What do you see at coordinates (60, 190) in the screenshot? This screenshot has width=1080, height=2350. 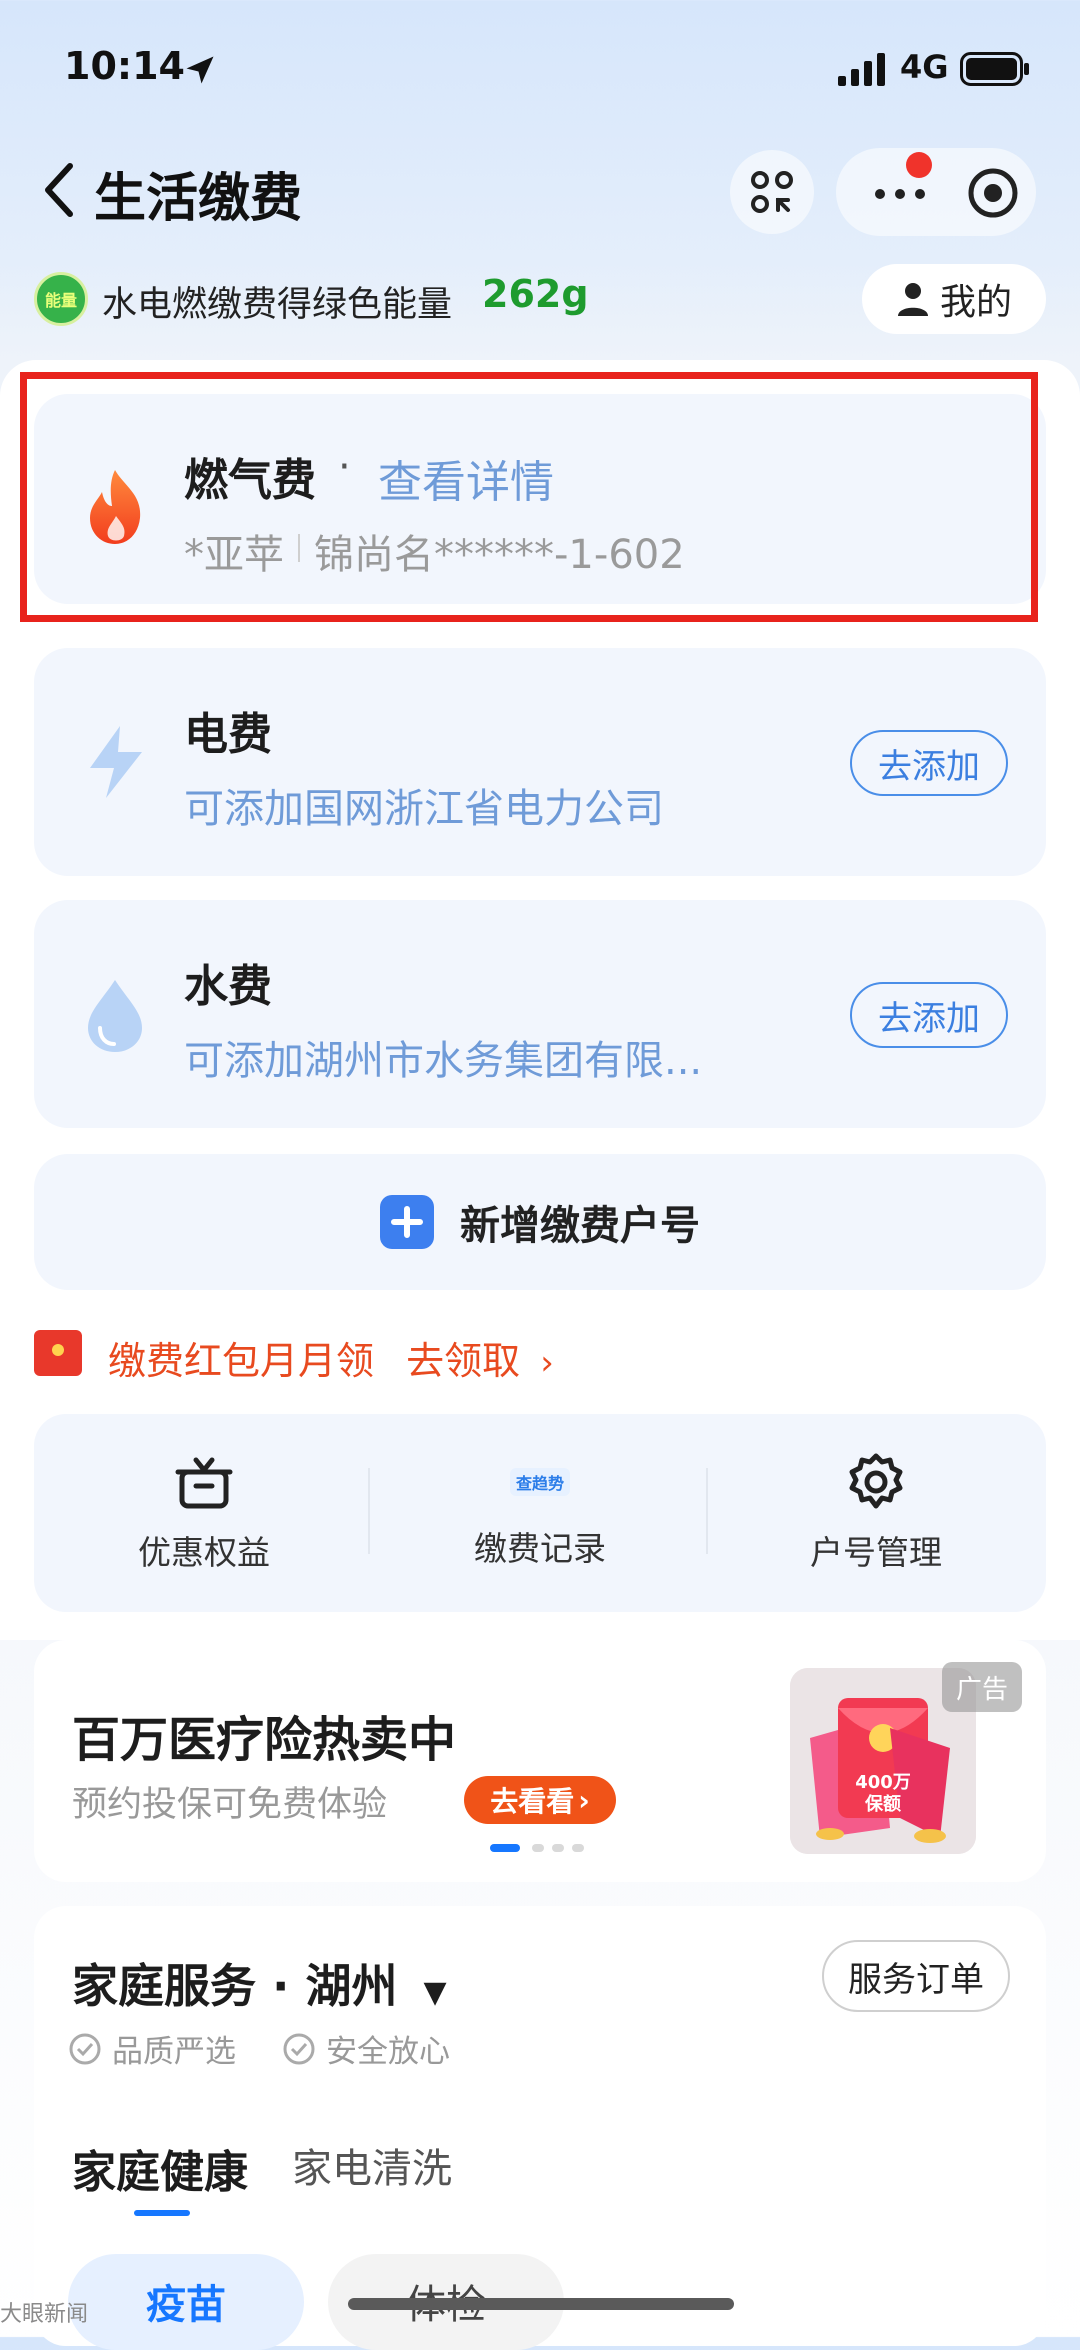 I see `back-chevron-icon` at bounding box center [60, 190].